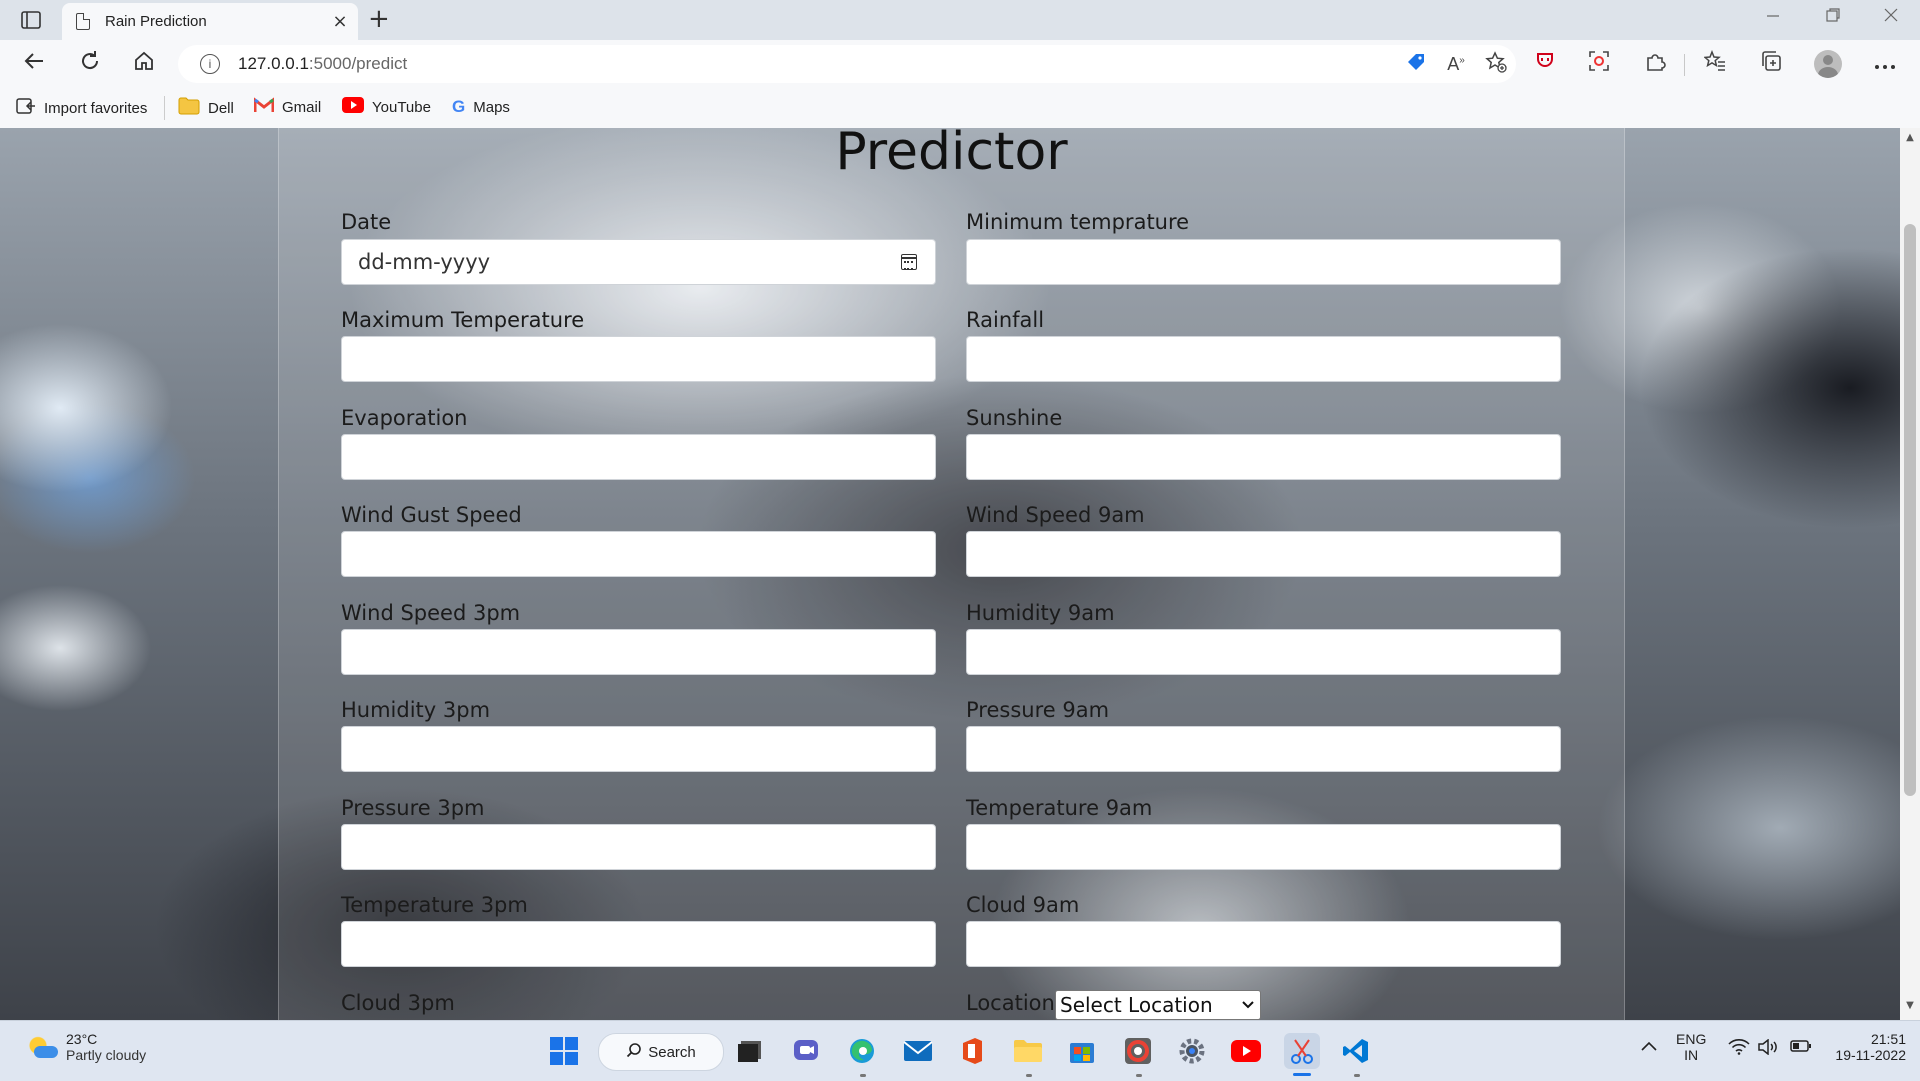 This screenshot has width=1920, height=1081. Describe the element at coordinates (1263, 749) in the screenshot. I see `pressure-9am-input` at that location.